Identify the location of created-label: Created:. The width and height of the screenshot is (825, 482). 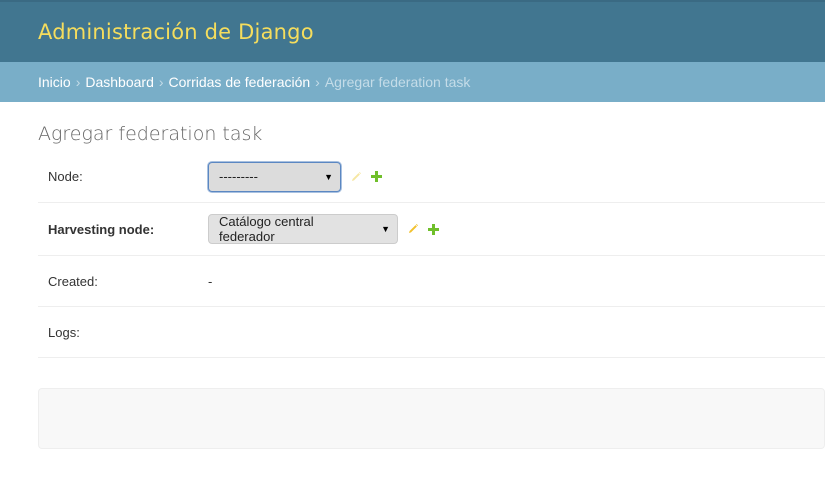
(73, 281).